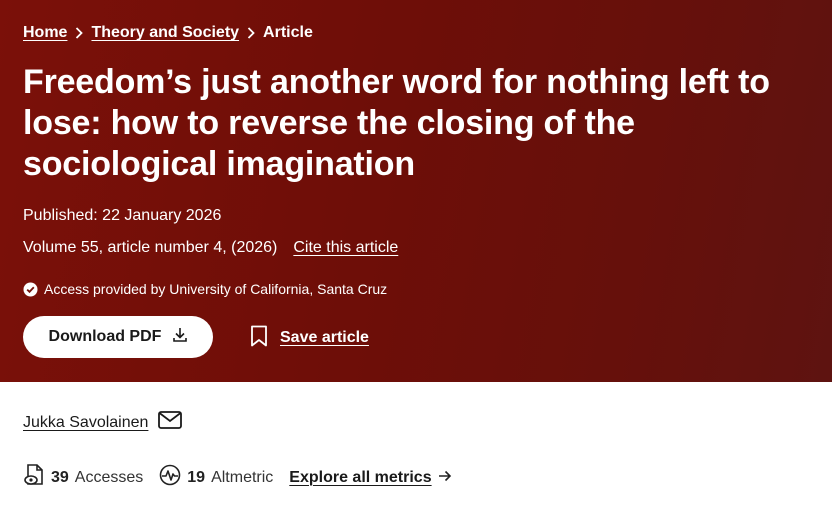 The height and width of the screenshot is (525, 832). What do you see at coordinates (360, 477) in the screenshot?
I see `explore-metrics-label: Explore all metrics` at bounding box center [360, 477].